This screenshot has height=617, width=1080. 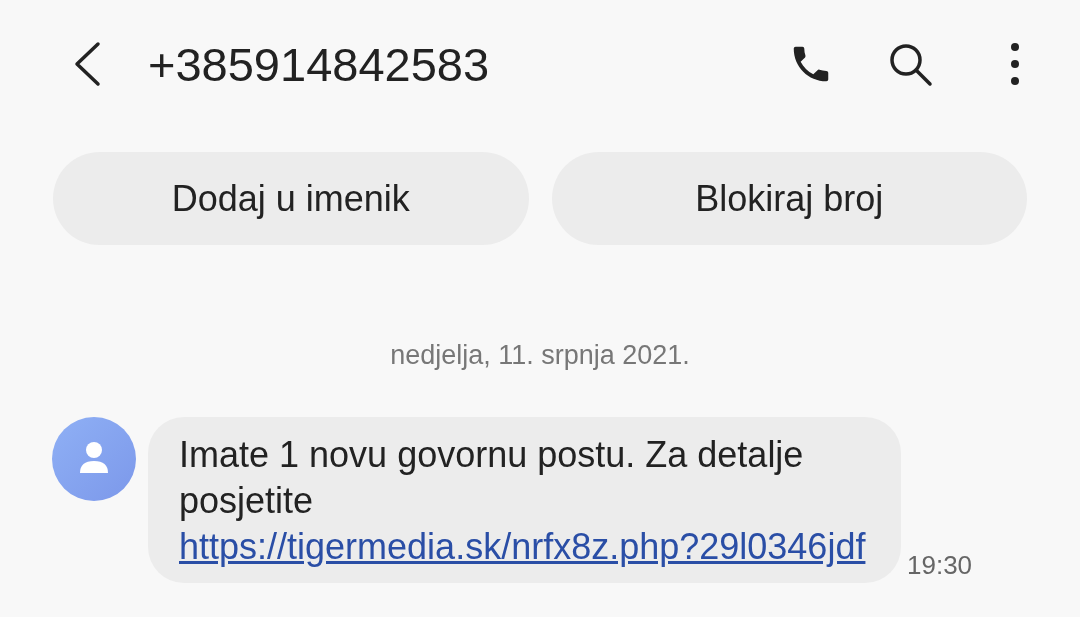 I want to click on action-button: Blokiraj broj, so click(x=789, y=198).